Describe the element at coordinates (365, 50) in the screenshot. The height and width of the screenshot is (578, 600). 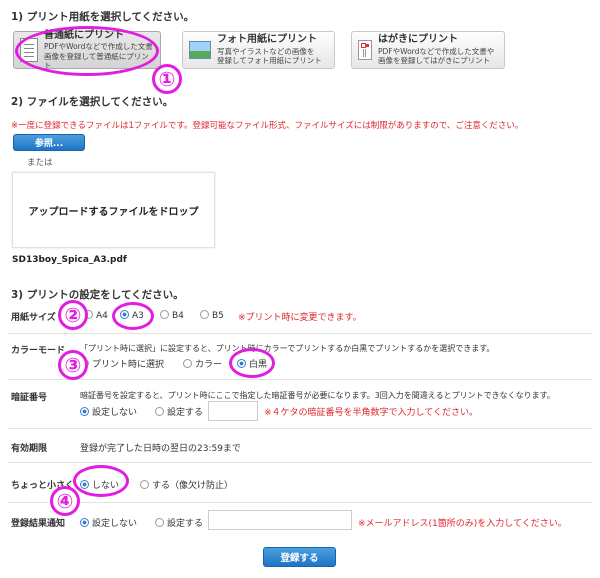
I see `postcard-icon` at that location.